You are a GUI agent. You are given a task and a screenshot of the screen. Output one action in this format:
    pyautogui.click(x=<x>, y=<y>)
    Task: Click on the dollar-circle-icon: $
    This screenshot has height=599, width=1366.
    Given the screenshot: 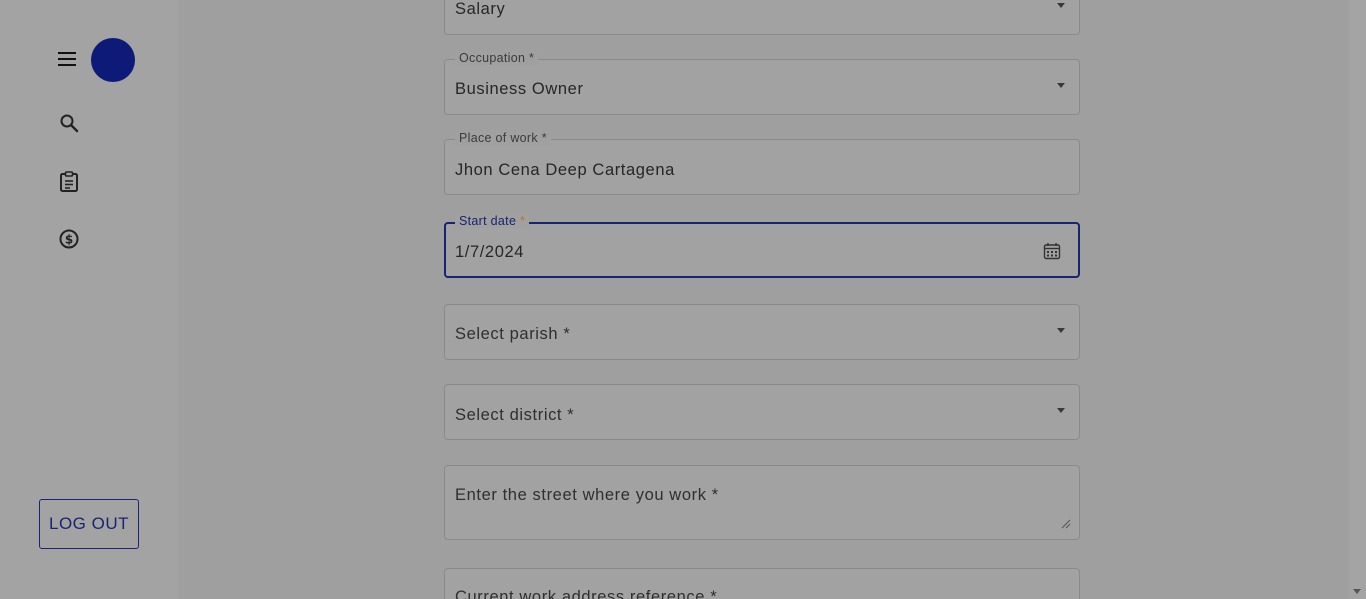 What is the action you would take?
    pyautogui.click(x=69, y=239)
    